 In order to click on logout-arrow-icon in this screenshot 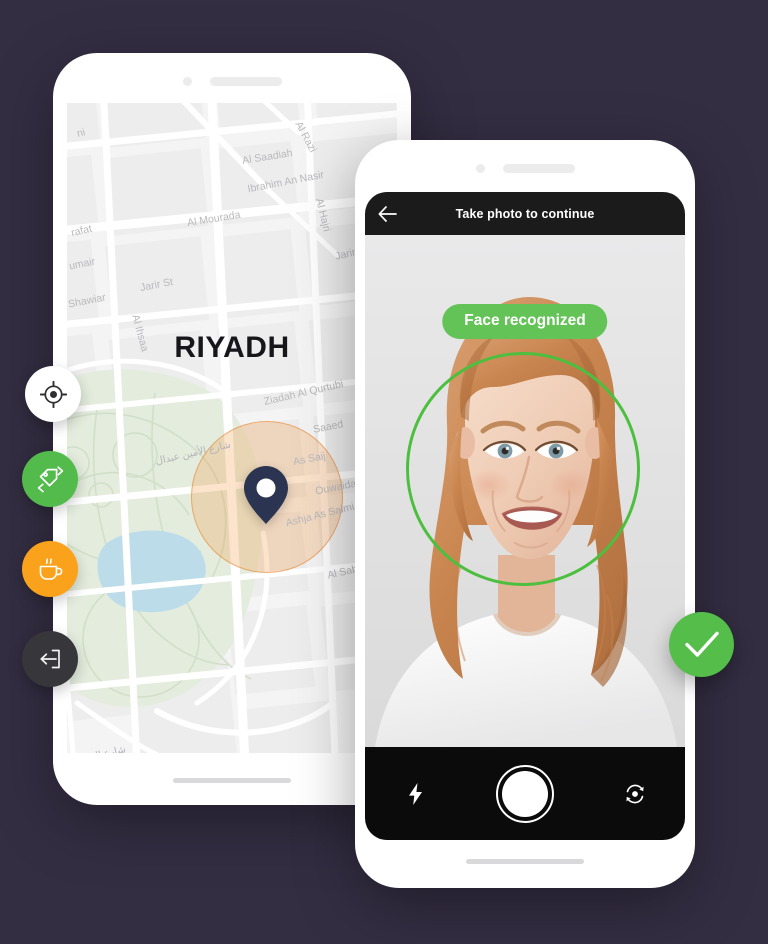, I will do `click(50, 659)`.